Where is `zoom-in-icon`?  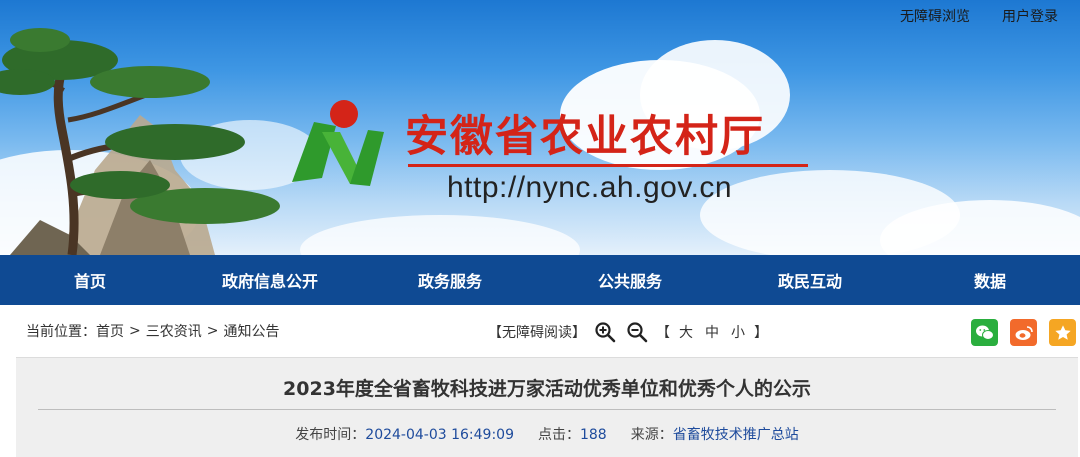
zoom-in-icon is located at coordinates (605, 332).